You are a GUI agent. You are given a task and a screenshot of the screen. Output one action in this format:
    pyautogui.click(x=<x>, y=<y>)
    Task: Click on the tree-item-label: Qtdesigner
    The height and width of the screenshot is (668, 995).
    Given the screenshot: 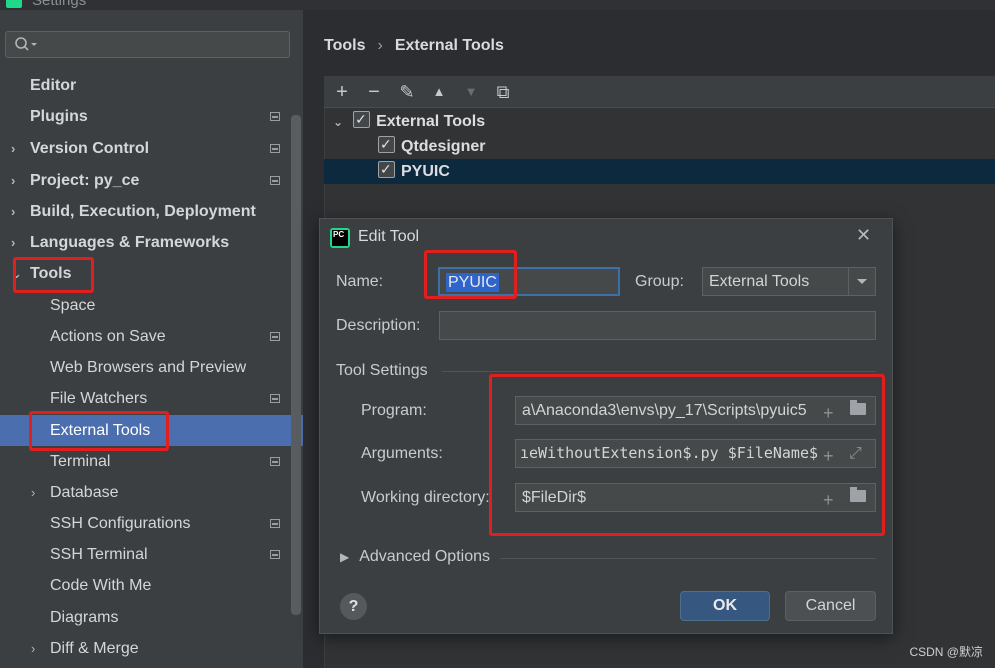 What is the action you would take?
    pyautogui.click(x=443, y=146)
    